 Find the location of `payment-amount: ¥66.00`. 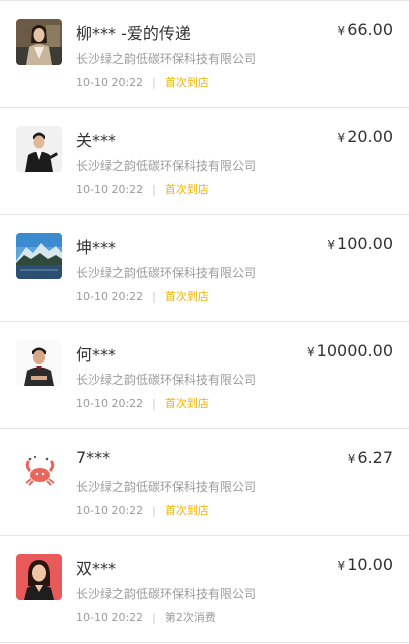

payment-amount: ¥66.00 is located at coordinates (365, 29).